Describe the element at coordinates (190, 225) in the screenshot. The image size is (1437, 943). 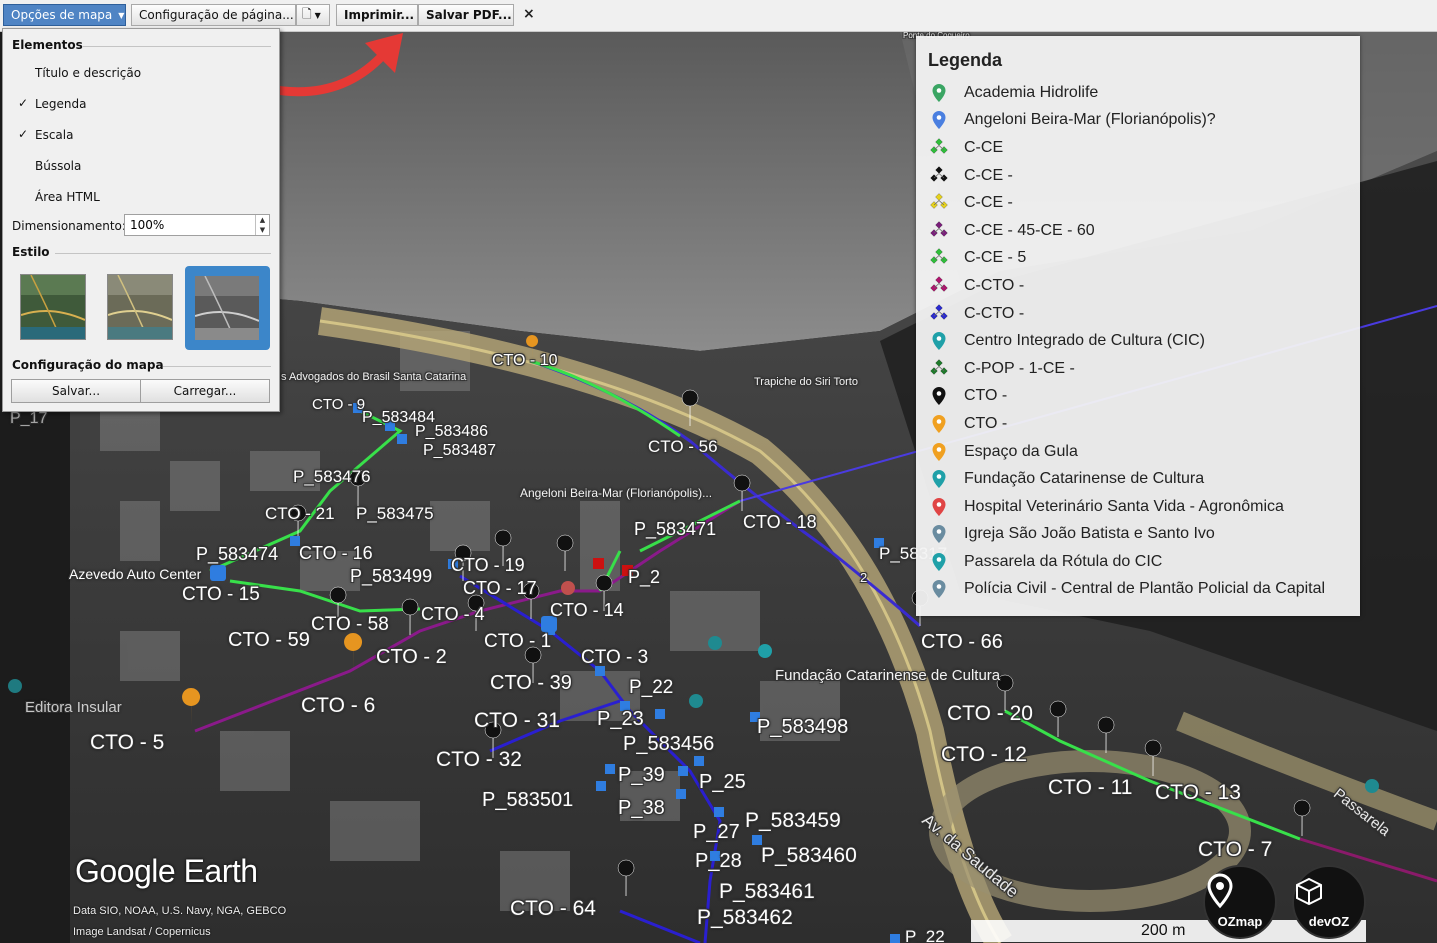
I see `scaling-input` at that location.